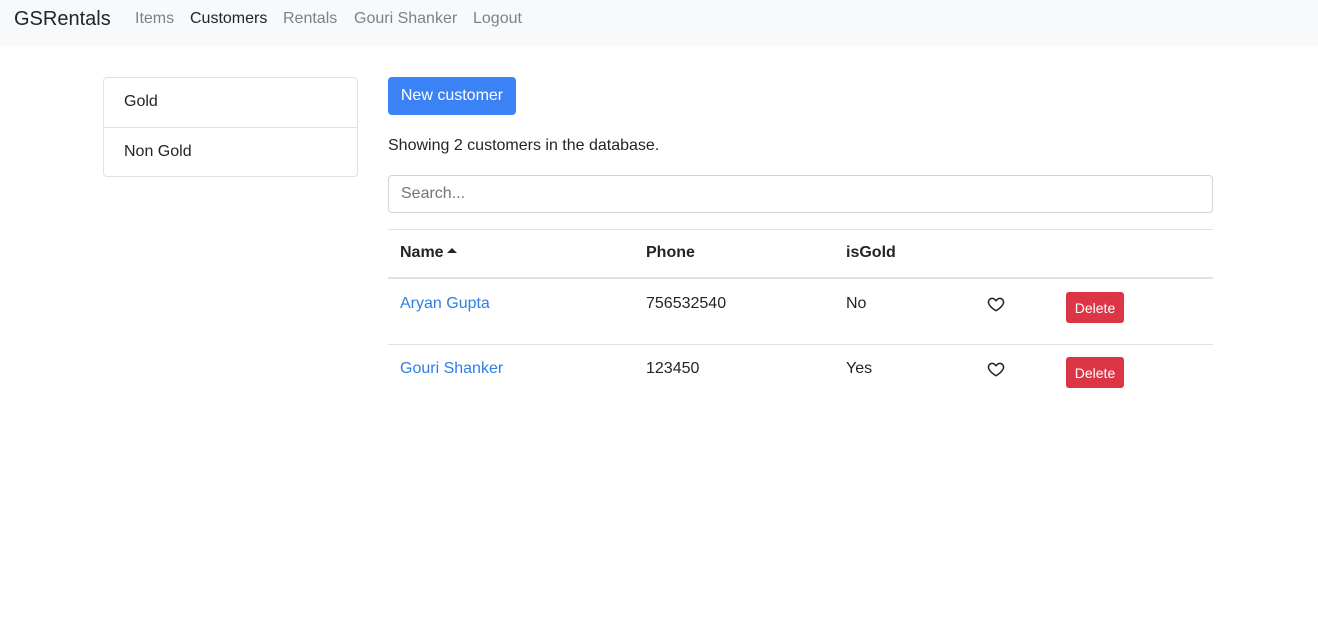 Image resolution: width=1318 pixels, height=634 pixels. I want to click on table-top-border, so click(800, 229).